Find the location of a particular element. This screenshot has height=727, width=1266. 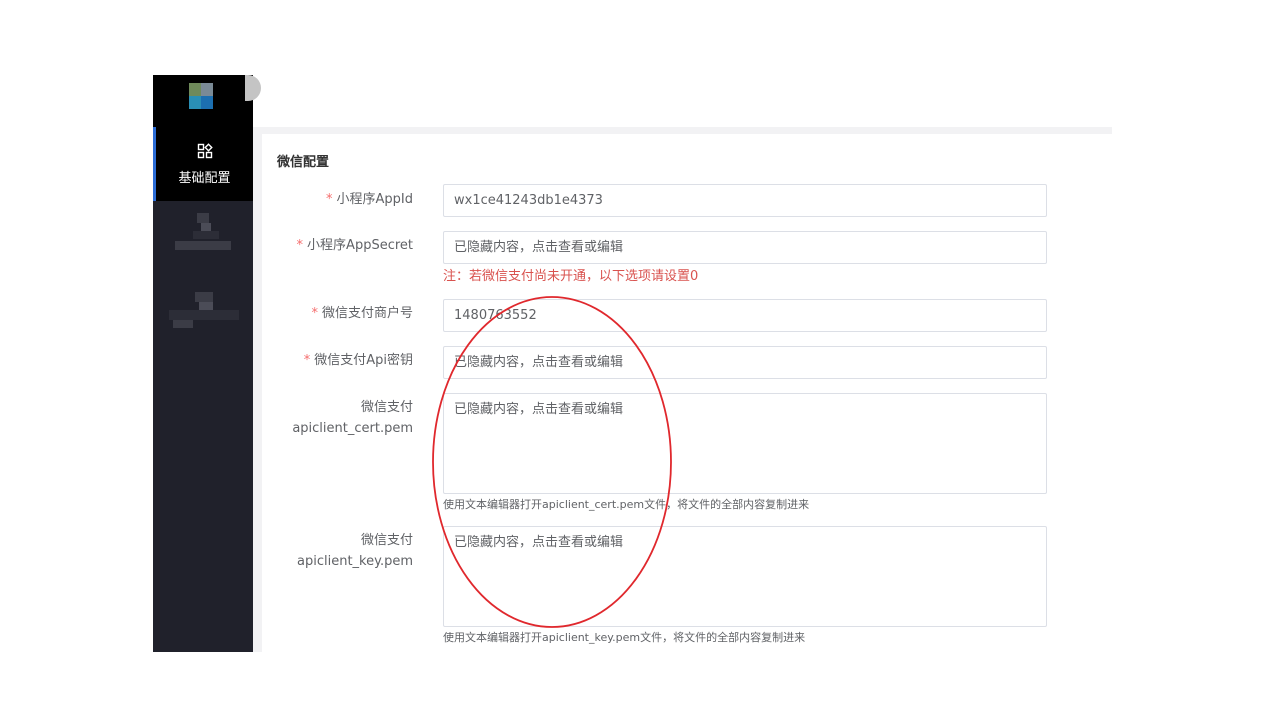

section-title: 微信配置 is located at coordinates (303, 162).